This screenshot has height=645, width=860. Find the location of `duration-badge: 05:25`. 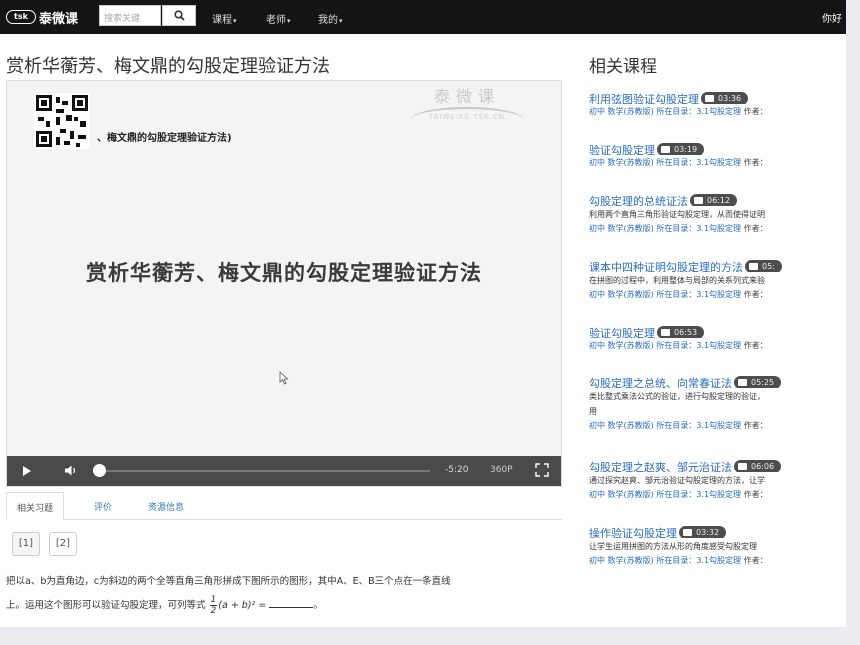

duration-badge: 05:25 is located at coordinates (758, 382).